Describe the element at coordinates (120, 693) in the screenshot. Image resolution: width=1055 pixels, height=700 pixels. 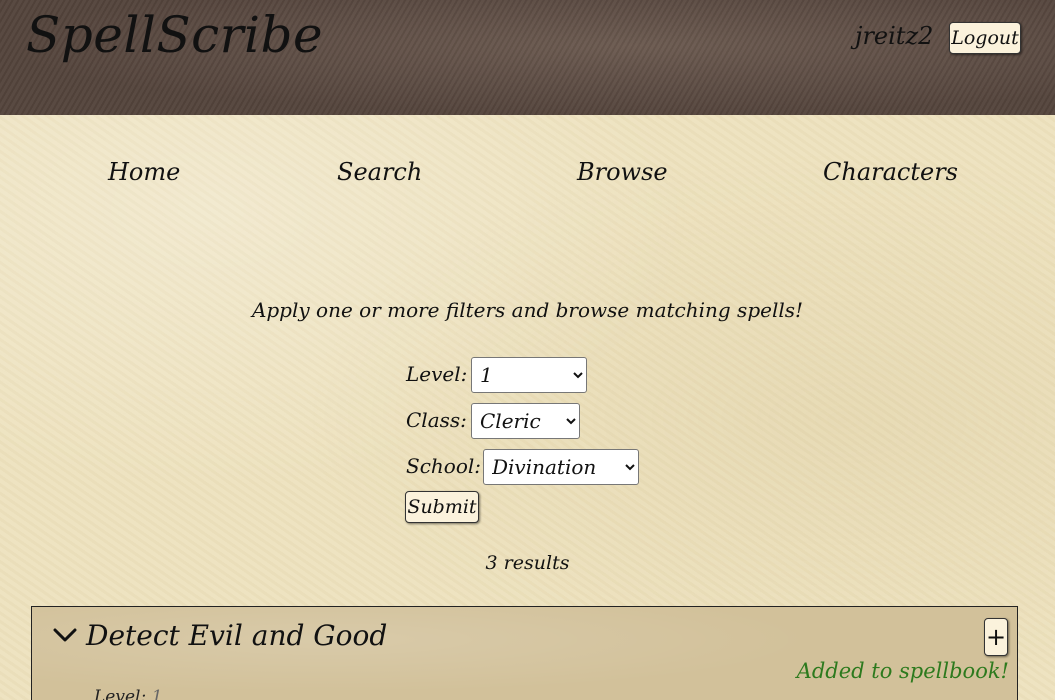
I see `spell-level-label: Level:` at that location.